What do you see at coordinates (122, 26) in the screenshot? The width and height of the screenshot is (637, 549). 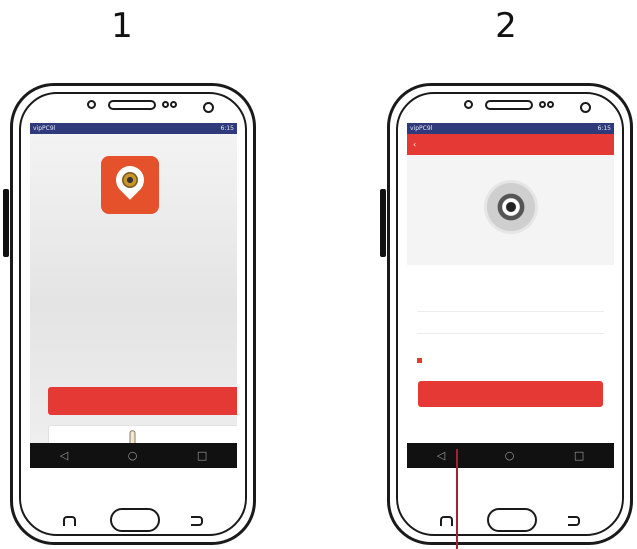 I see `step-number-1: 1` at bounding box center [122, 26].